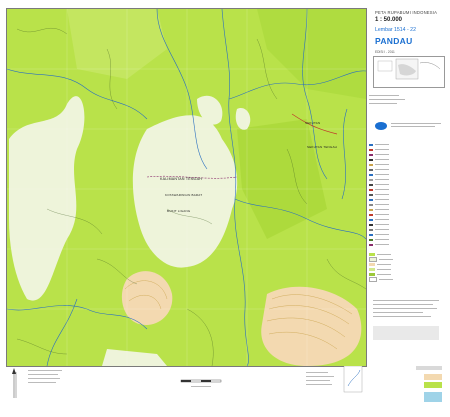 The image size is (450, 417). Describe the element at coordinates (389, 20) in the screenshot. I see `map-scale: 1 : 50.000` at that location.